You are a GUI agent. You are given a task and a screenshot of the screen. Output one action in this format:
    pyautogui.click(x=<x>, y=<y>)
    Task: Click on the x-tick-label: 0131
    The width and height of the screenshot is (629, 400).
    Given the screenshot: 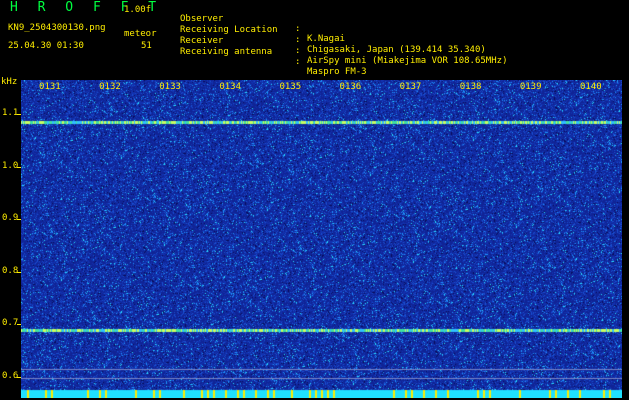 What is the action you would take?
    pyautogui.click(x=50, y=87)
    